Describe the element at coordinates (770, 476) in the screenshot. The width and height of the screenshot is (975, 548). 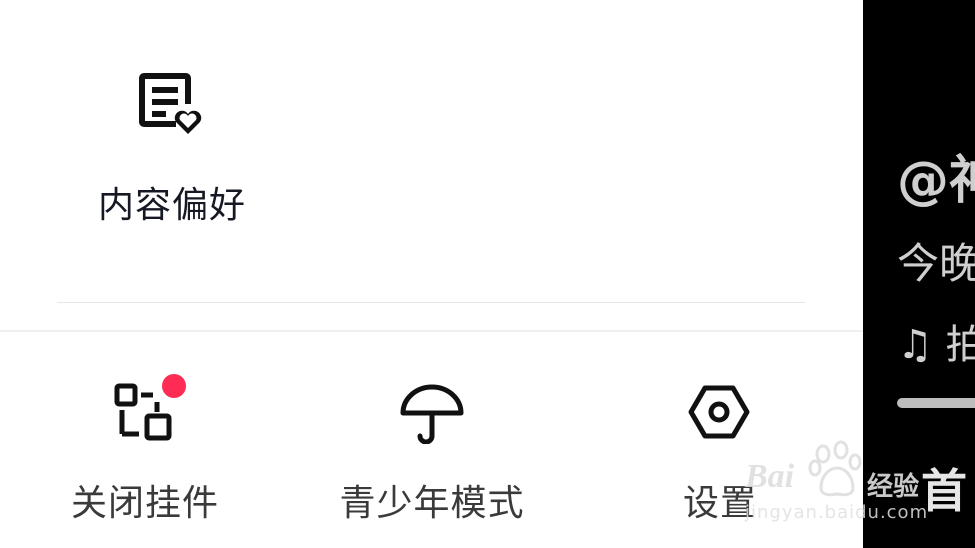
I see `watermark-brand: Bai` at that location.